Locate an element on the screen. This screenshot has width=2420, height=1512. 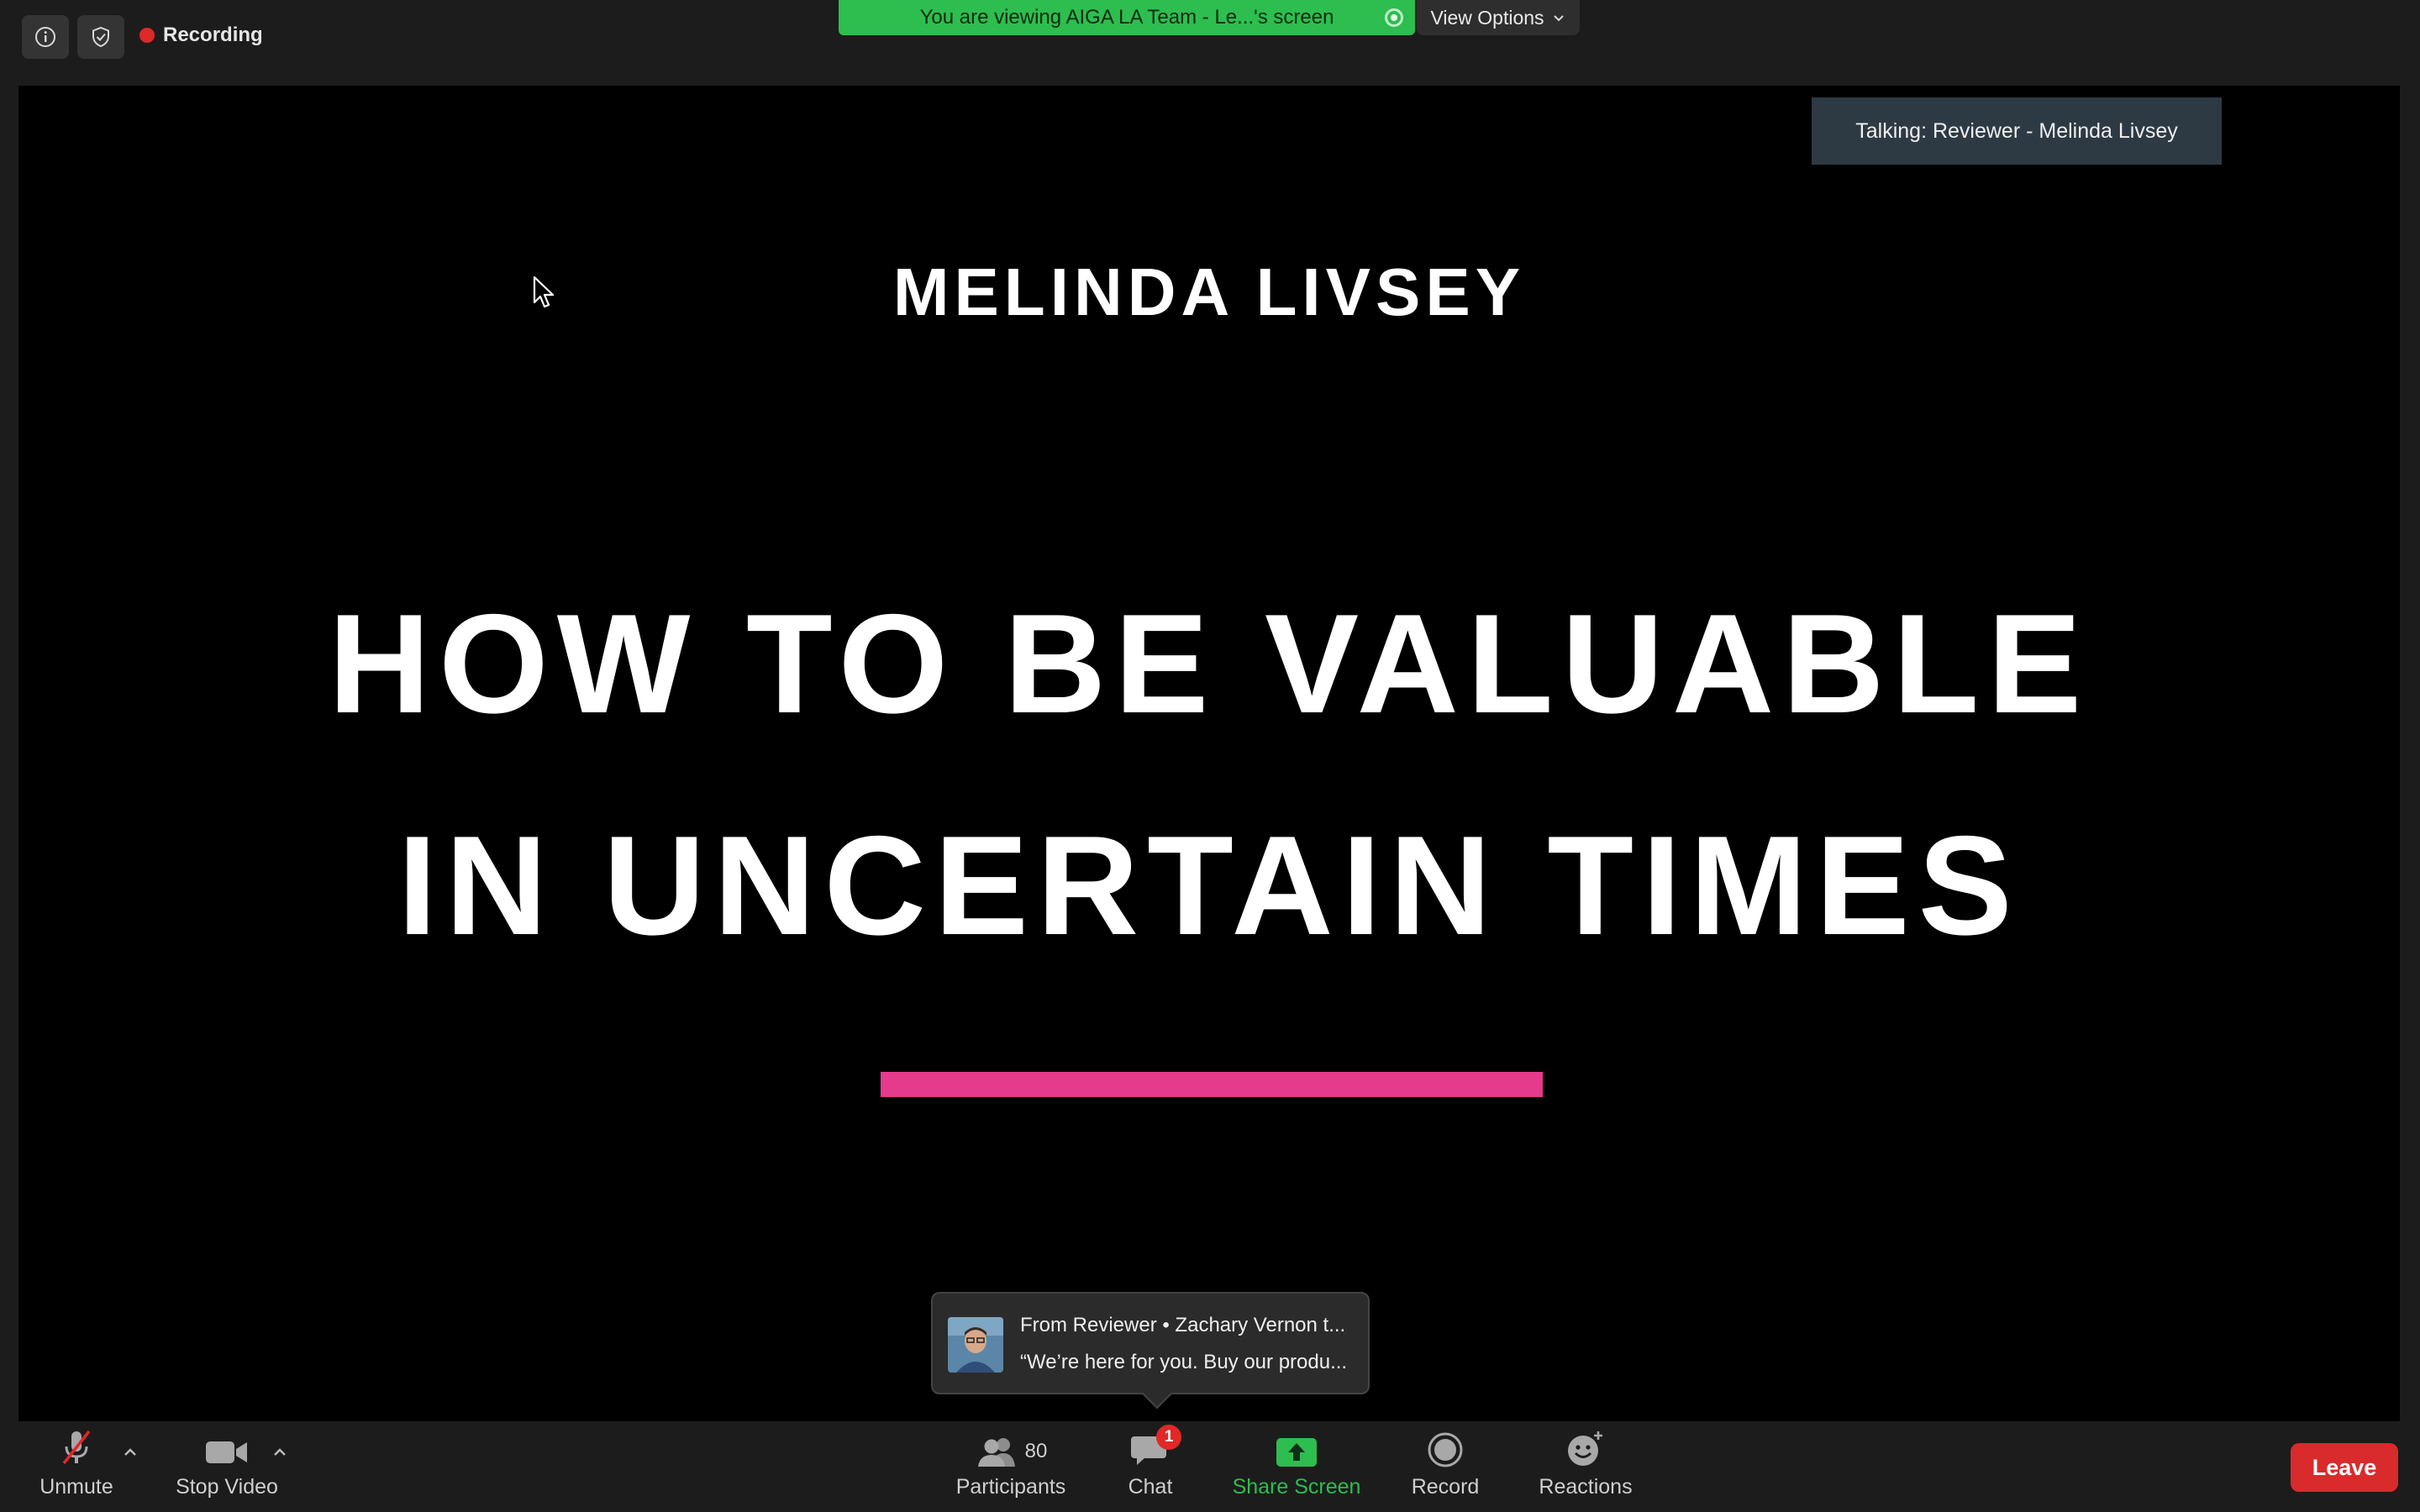
avatar is located at coordinates (975, 1345).